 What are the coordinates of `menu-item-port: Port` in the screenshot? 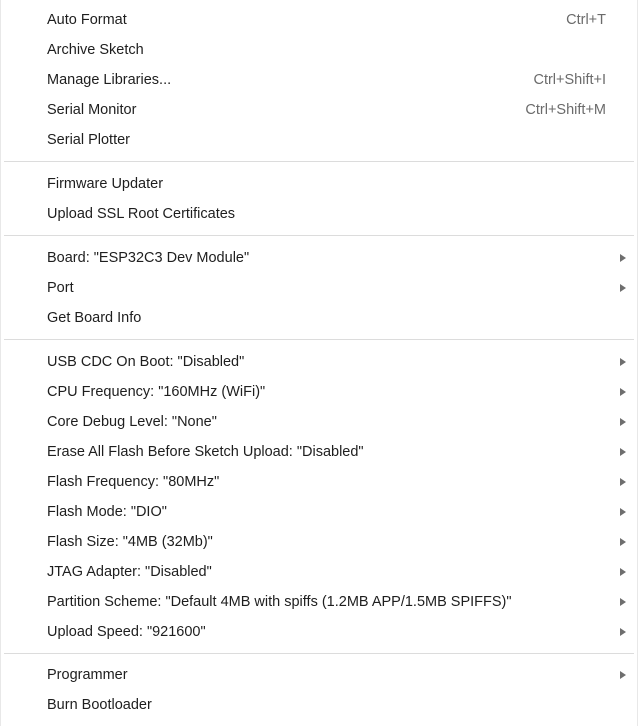 It's located at (319, 288).